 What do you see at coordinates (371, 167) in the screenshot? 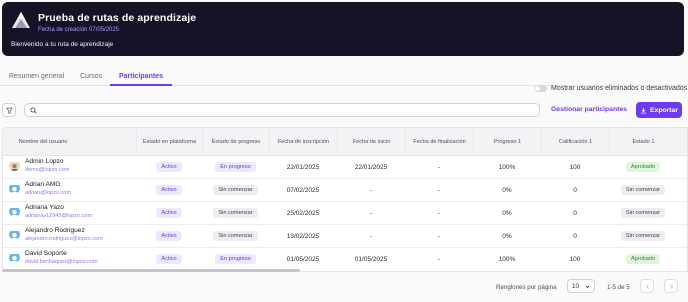
I see `start-date: 22/01/2025` at bounding box center [371, 167].